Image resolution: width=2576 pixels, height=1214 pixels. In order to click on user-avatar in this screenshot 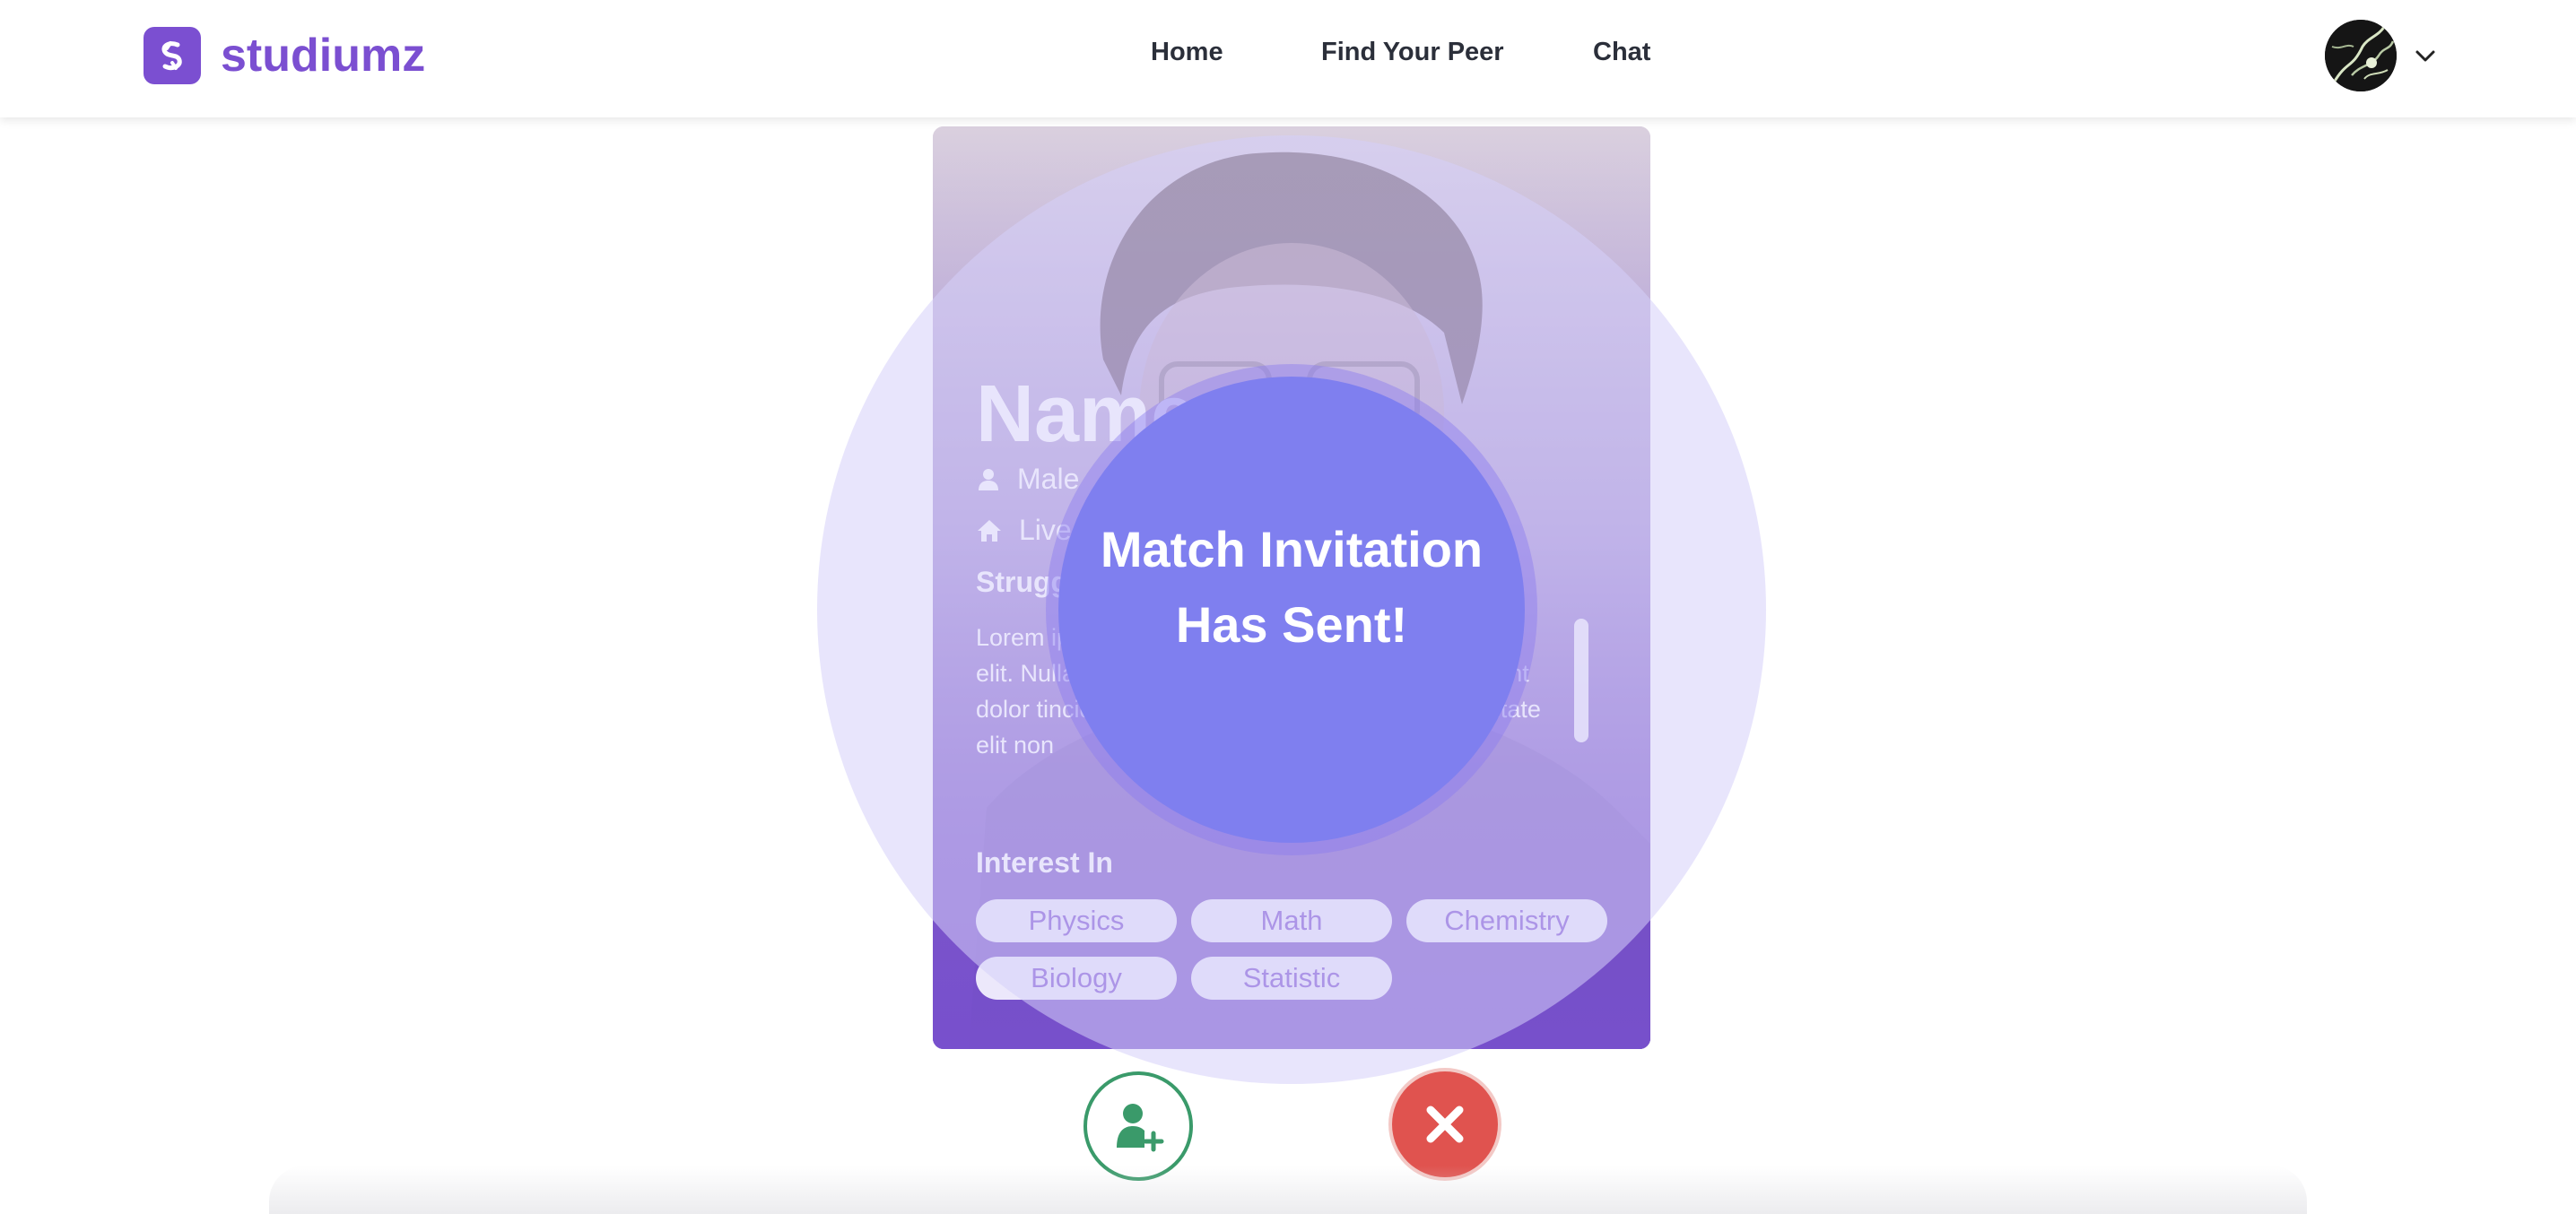, I will do `click(2361, 55)`.